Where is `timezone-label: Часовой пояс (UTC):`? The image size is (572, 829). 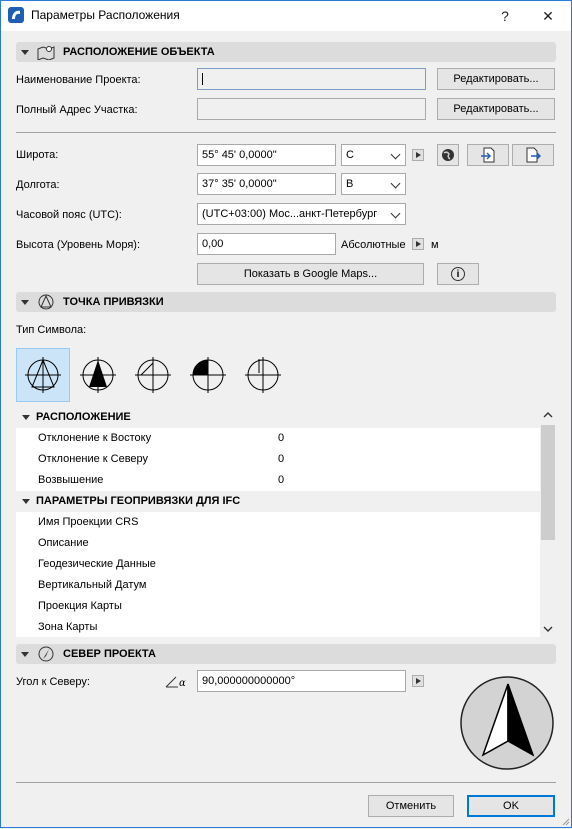 timezone-label: Часовой пояс (UTC): is located at coordinates (69, 215).